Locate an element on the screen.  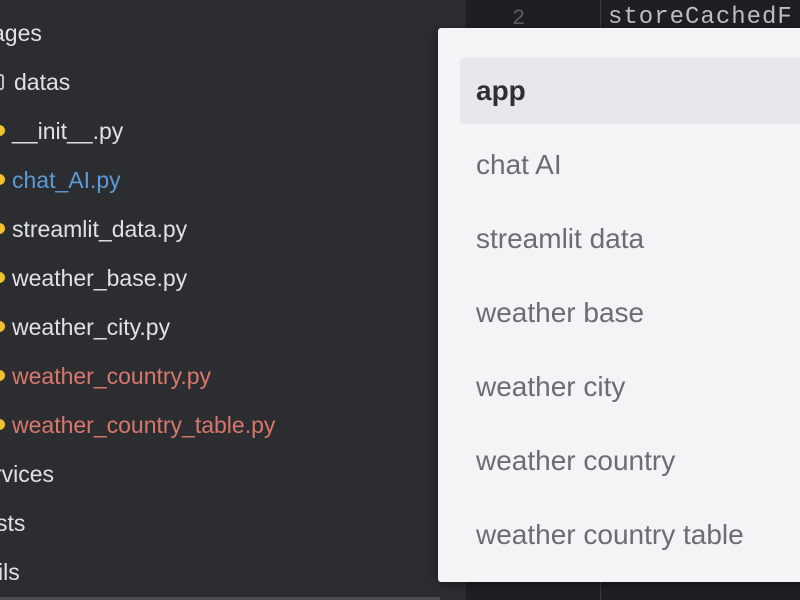
tree-item-weather-country-table-py: weather_country_table.py is located at coordinates (137, 423).